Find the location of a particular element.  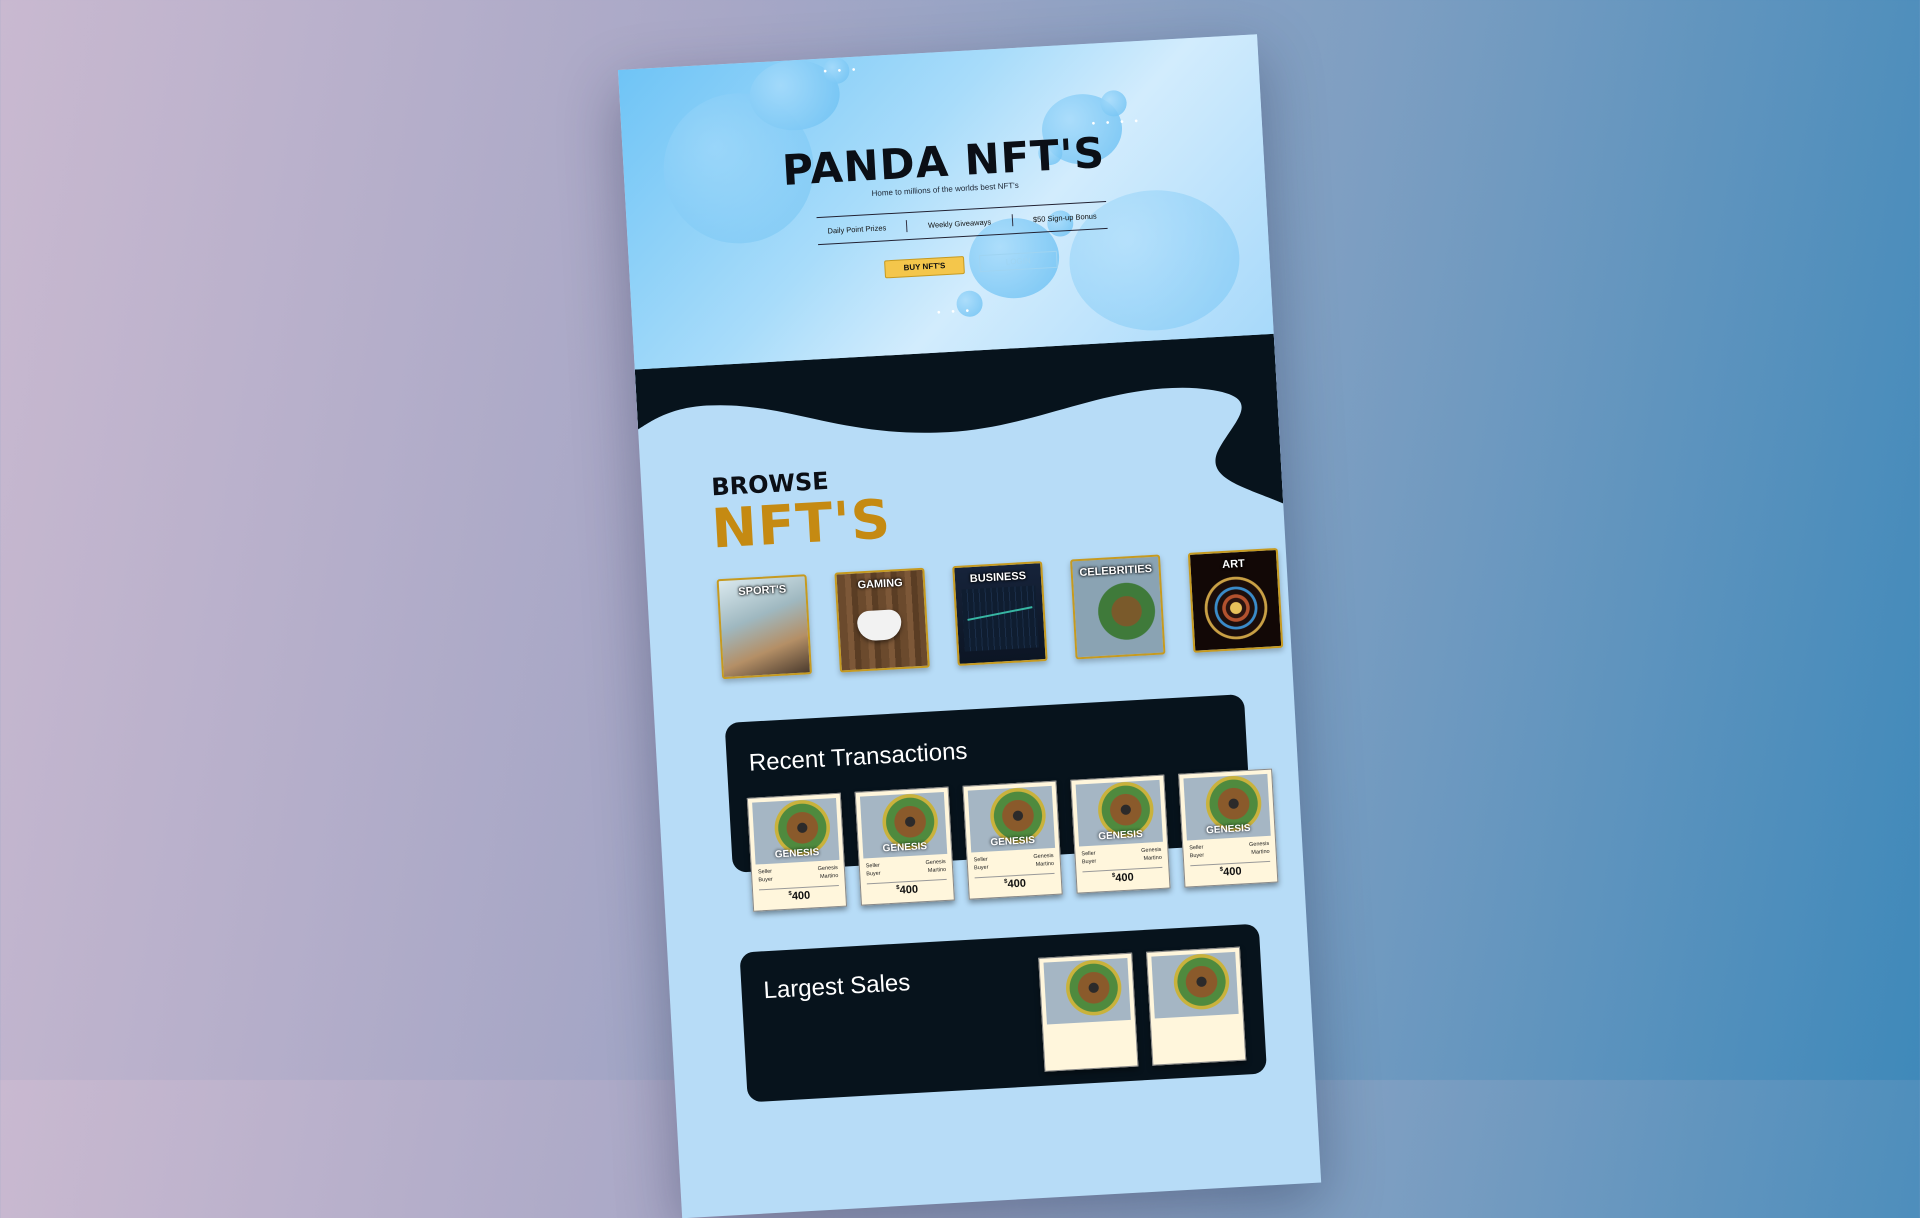

category-label: ART is located at coordinates (1233, 564).